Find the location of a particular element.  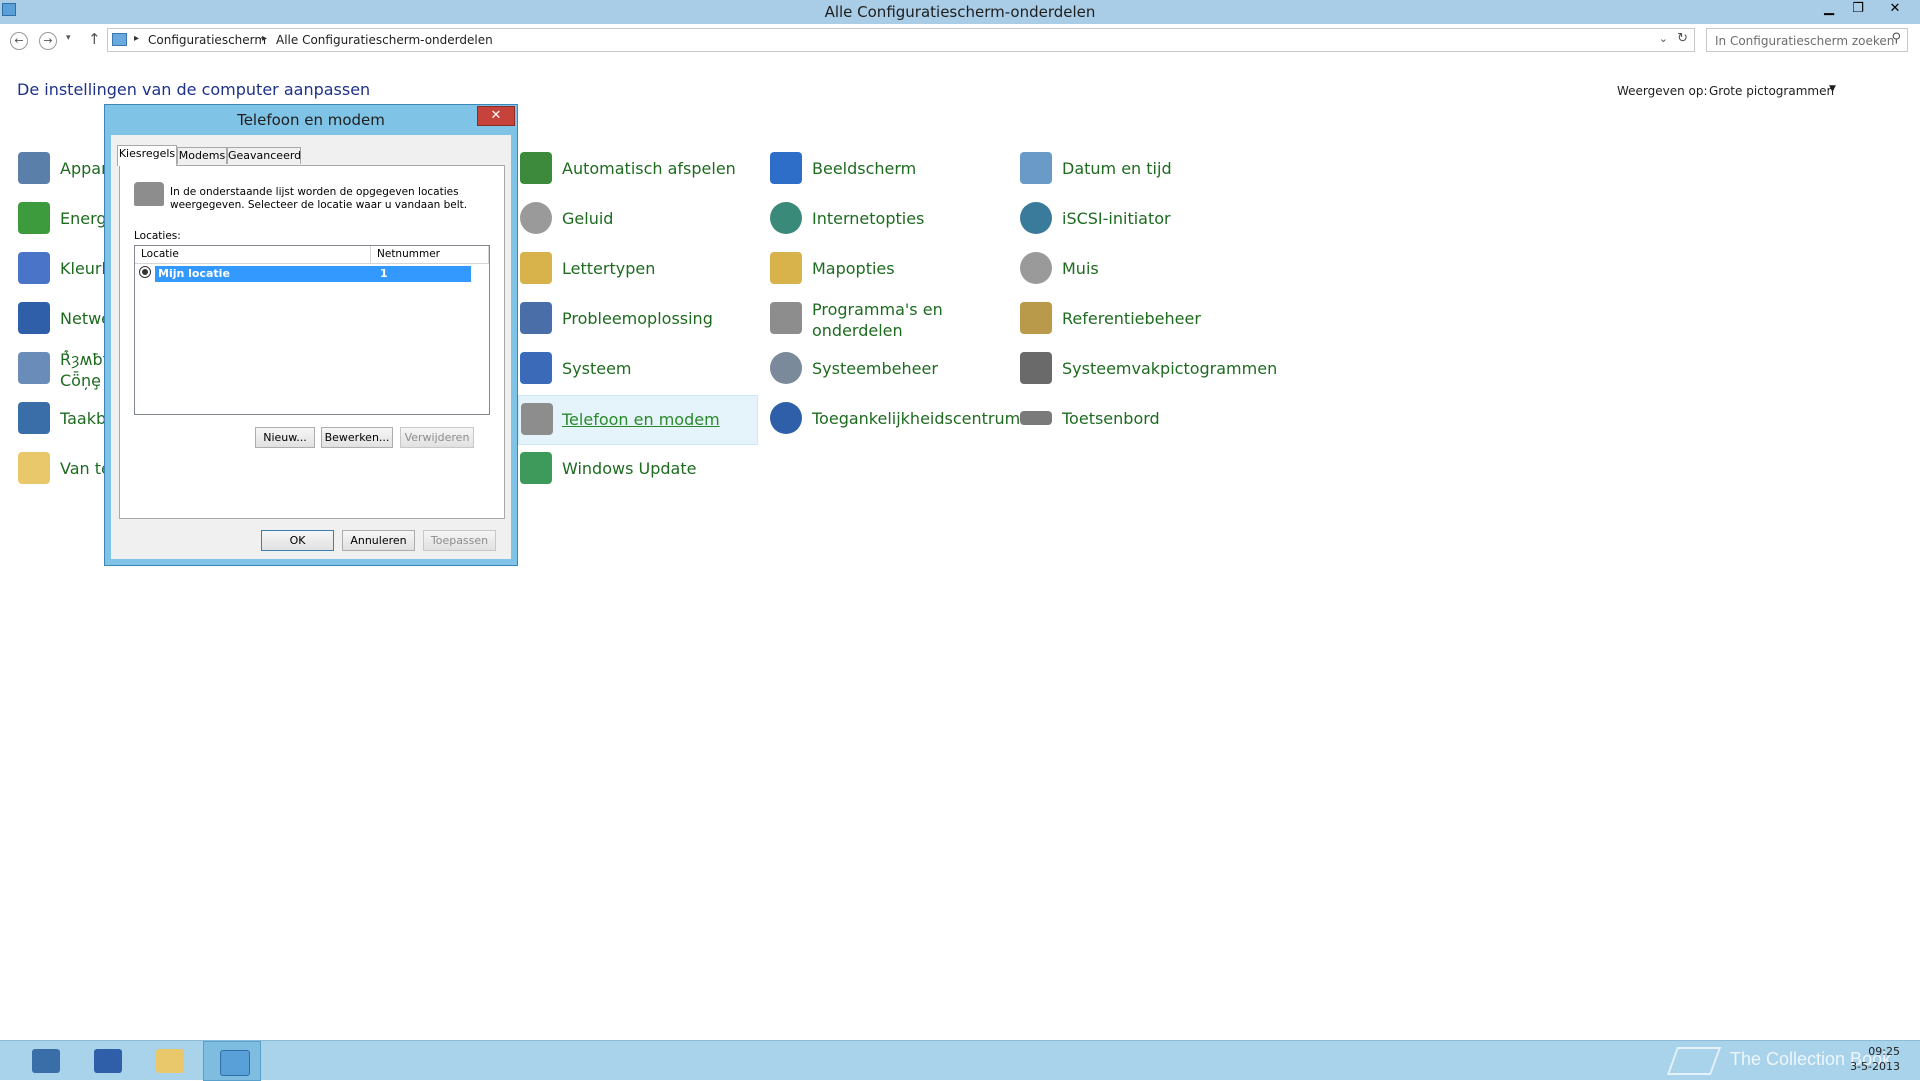

powershell-icon is located at coordinates (108, 1061).